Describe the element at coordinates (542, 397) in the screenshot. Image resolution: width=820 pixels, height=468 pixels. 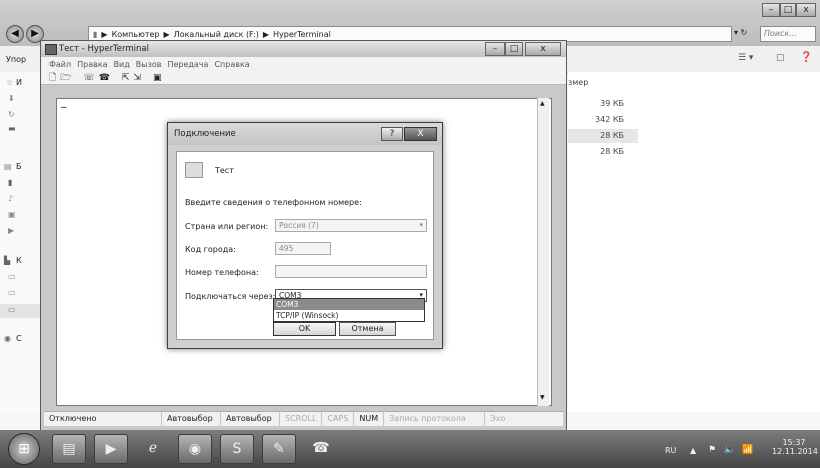
I see `scroll-down-icon: ▼` at that location.